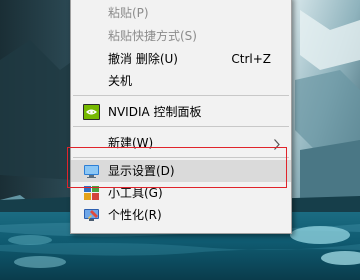  Describe the element at coordinates (181, 143) in the screenshot. I see `menu-item-new: 新建(W)` at that location.